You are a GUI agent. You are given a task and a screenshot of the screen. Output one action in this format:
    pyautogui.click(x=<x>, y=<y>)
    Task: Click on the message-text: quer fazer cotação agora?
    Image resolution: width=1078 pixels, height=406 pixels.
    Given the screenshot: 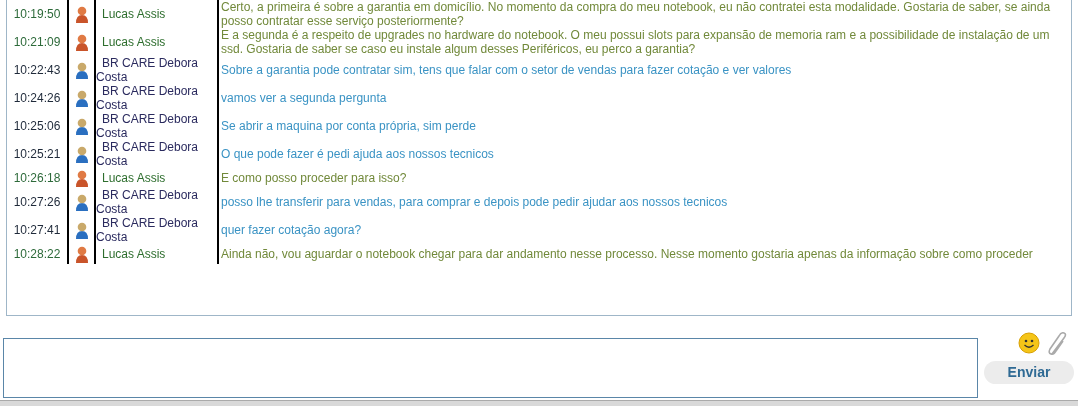 What is the action you would take?
    pyautogui.click(x=292, y=230)
    